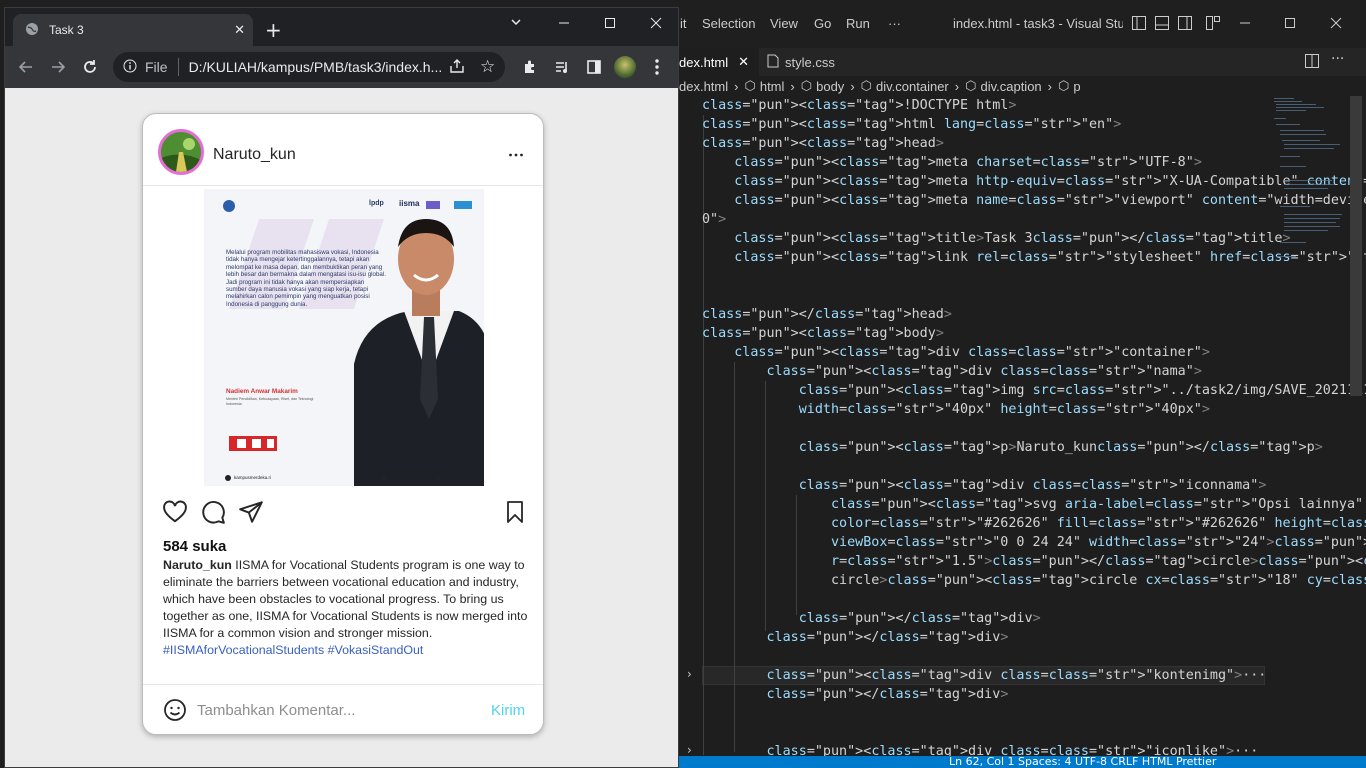 The image size is (1366, 768). Describe the element at coordinates (823, 143) in the screenshot. I see `code-line: class="pun"><class="tag">head>` at that location.